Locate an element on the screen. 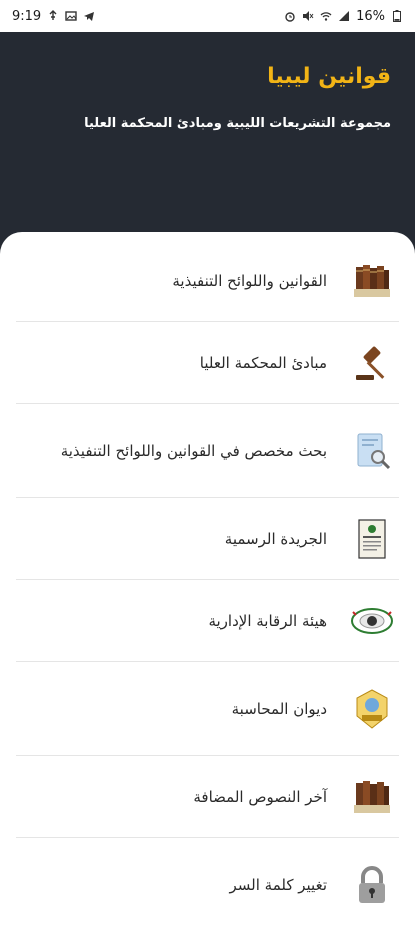 The width and height of the screenshot is (415, 932). battery-icon is located at coordinates (397, 16).